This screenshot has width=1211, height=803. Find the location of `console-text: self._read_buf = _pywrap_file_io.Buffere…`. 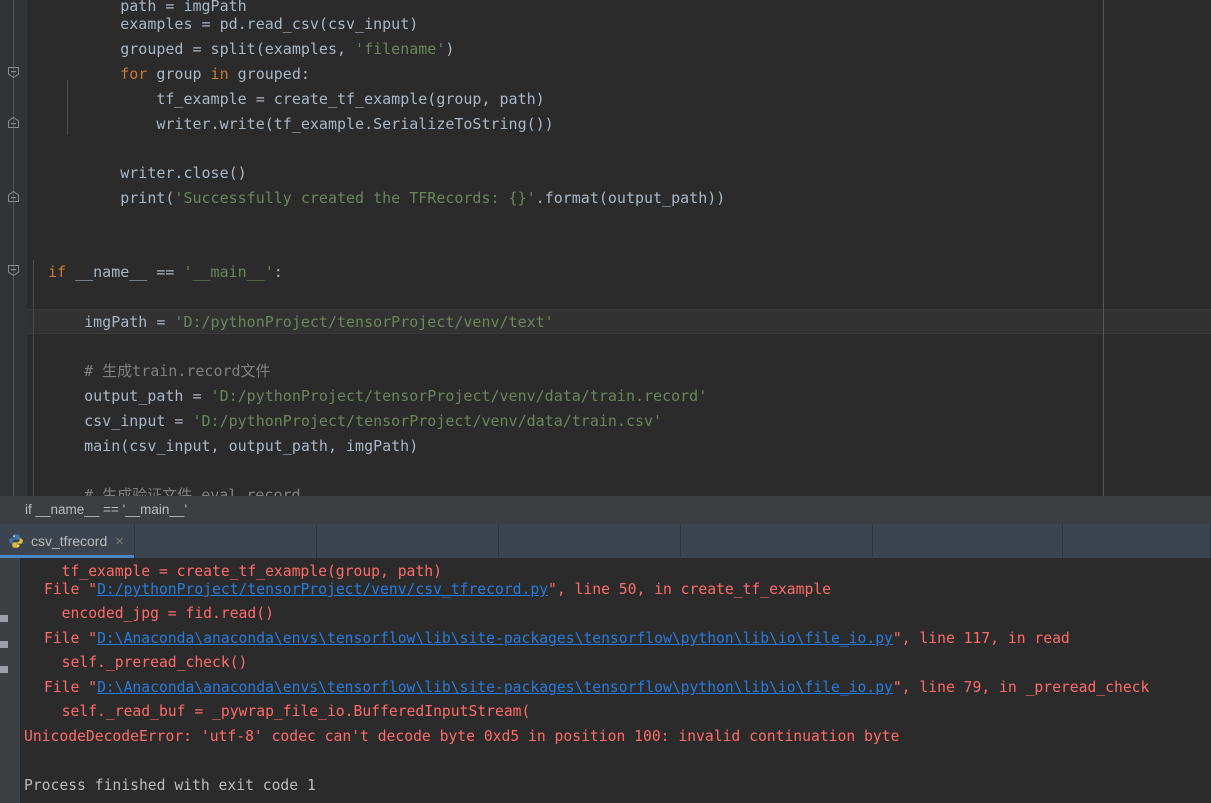

console-text: self._read_buf = _pywrap_file_io.Buffere… is located at coordinates (287, 711).